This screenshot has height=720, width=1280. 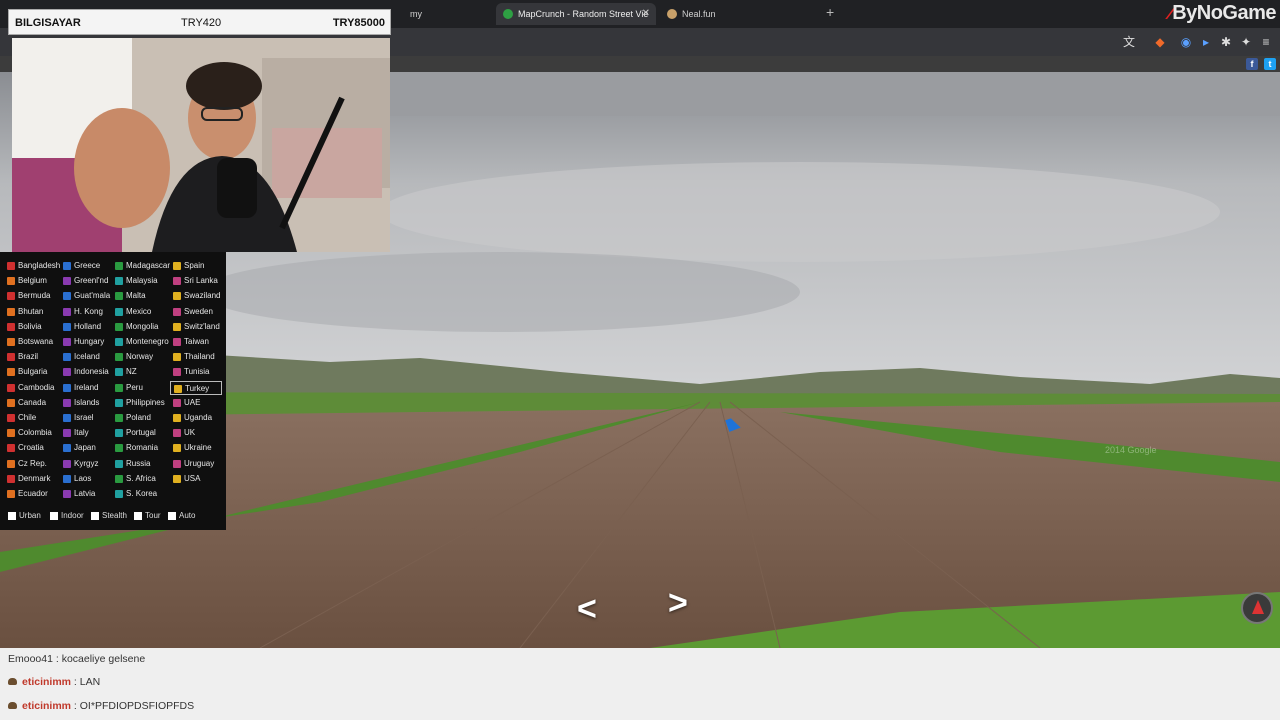 What do you see at coordinates (1226, 42) in the screenshot?
I see `puzzle-icon: ✱` at bounding box center [1226, 42].